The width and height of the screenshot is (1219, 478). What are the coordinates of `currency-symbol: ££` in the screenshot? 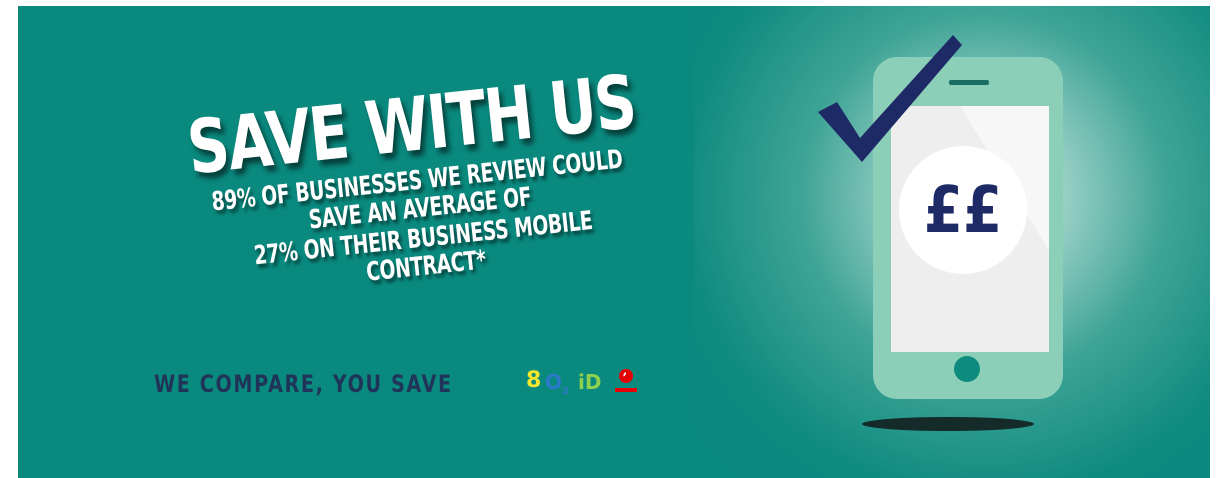 It's located at (963, 211).